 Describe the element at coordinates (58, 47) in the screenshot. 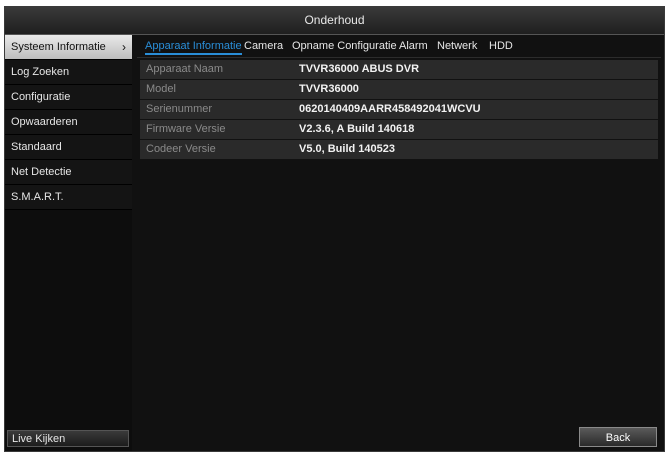

I see `sidebar-item-label: Systeem Informatie` at that location.